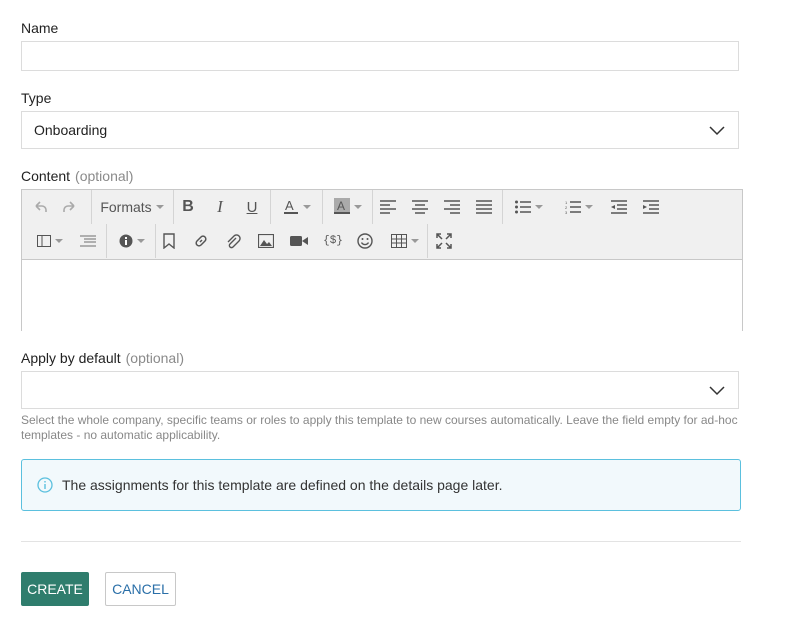 The image size is (790, 639). I want to click on type-label: Type, so click(36, 98).